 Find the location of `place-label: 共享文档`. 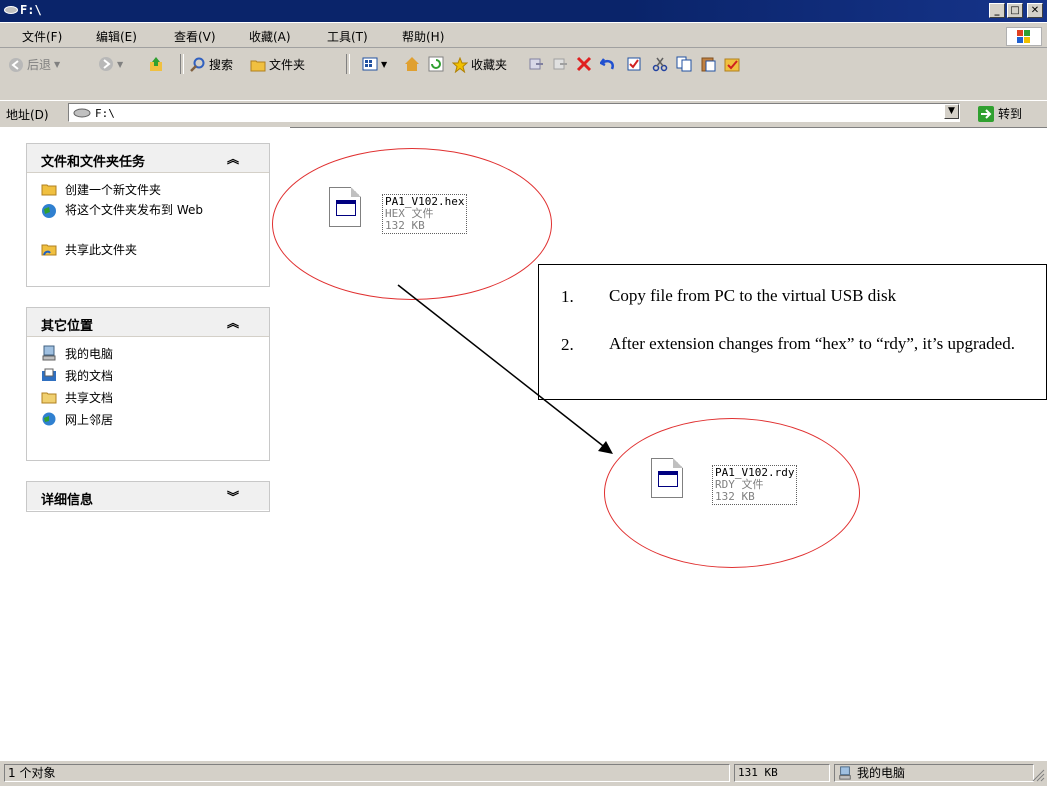

place-label: 共享文档 is located at coordinates (89, 398).